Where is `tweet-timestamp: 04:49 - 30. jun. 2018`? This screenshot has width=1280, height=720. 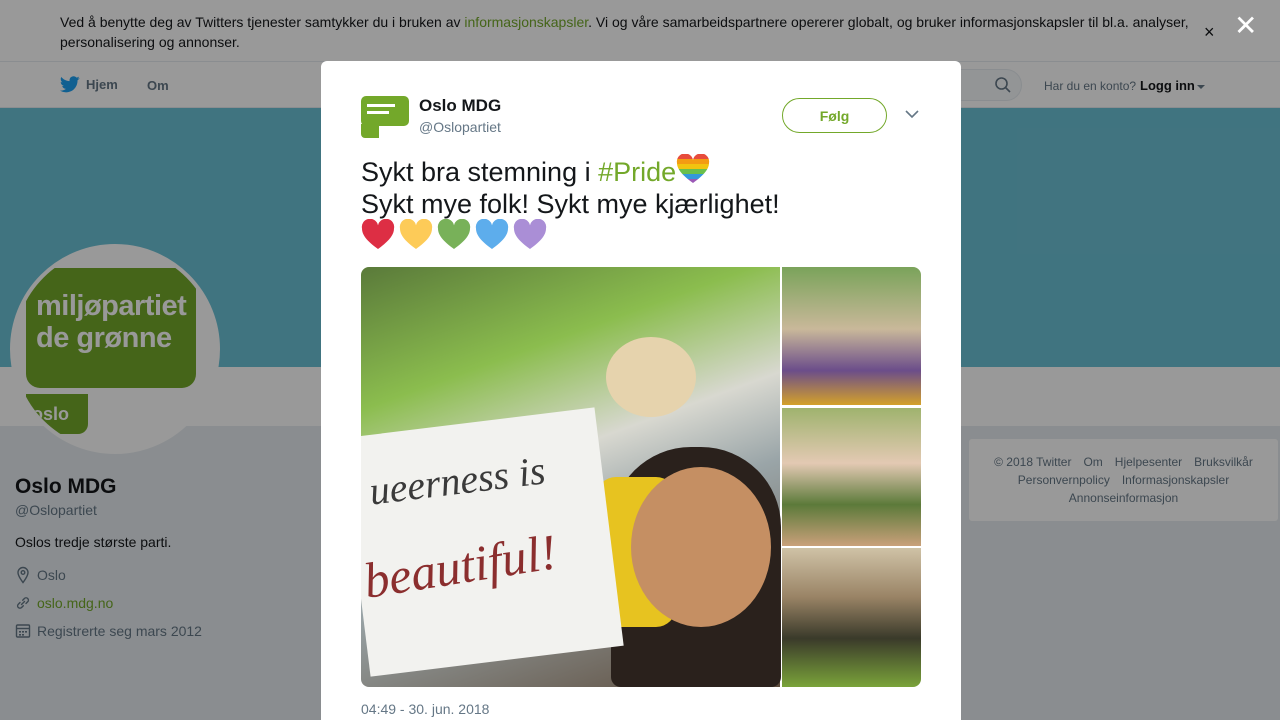
tweet-timestamp: 04:49 - 30. jun. 2018 is located at coordinates (425, 709).